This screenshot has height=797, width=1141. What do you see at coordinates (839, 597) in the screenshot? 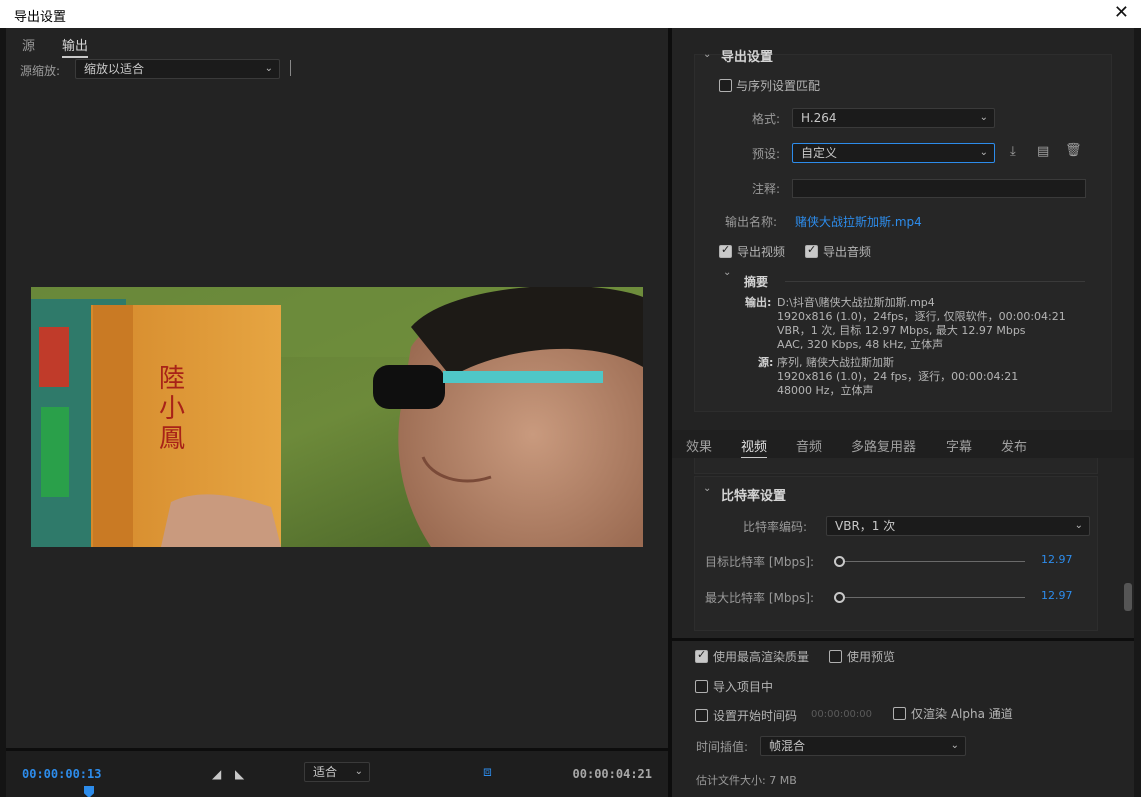
I see `max-bitrate-slider-knob` at bounding box center [839, 597].